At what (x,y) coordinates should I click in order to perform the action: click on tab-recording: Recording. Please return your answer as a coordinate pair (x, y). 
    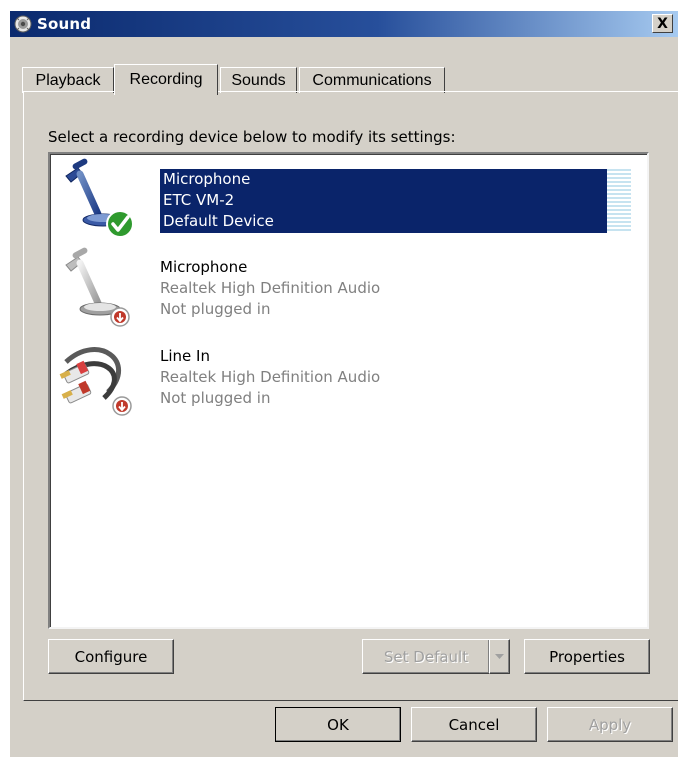
    Looking at the image, I should click on (166, 79).